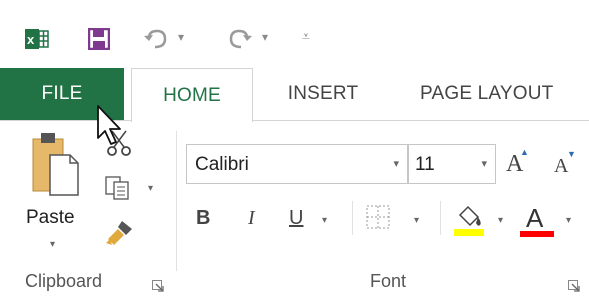 The width and height of the screenshot is (589, 297). Describe the element at coordinates (203, 218) in the screenshot. I see `bold-button: B` at that location.